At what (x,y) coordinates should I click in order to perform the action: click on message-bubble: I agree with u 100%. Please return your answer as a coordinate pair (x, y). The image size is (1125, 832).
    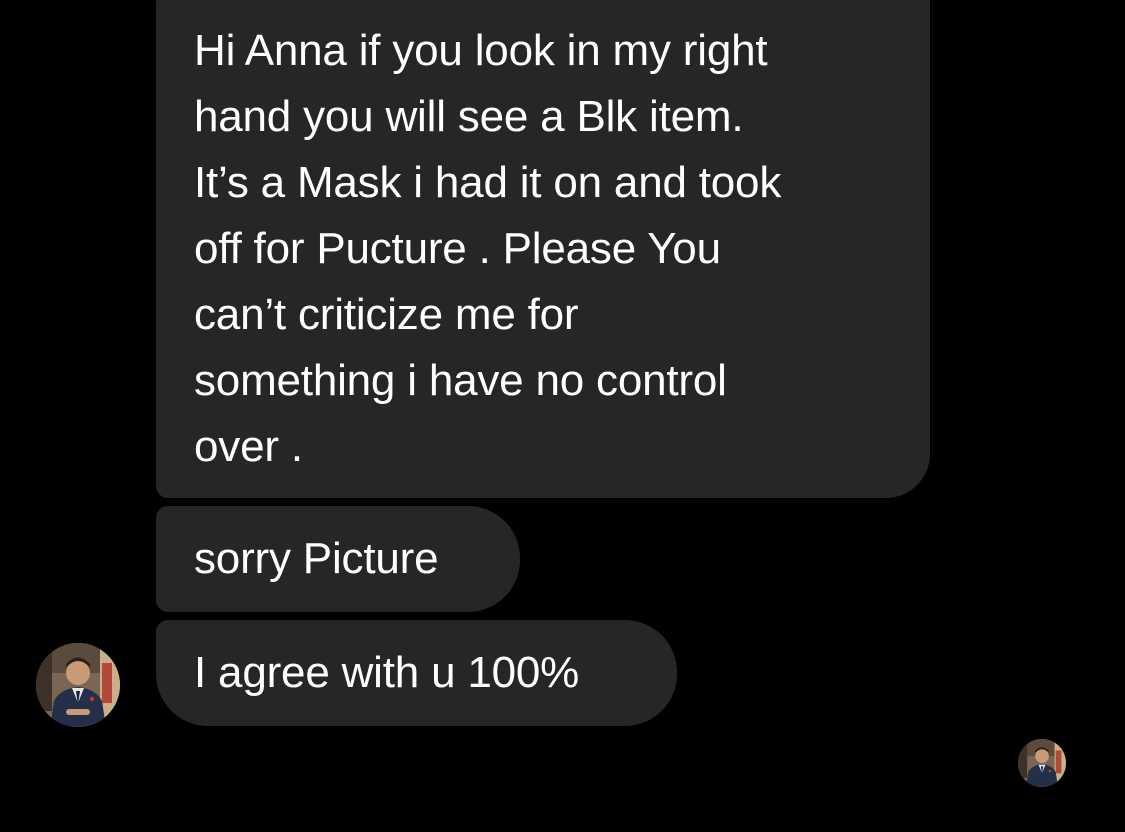
    Looking at the image, I should click on (416, 673).